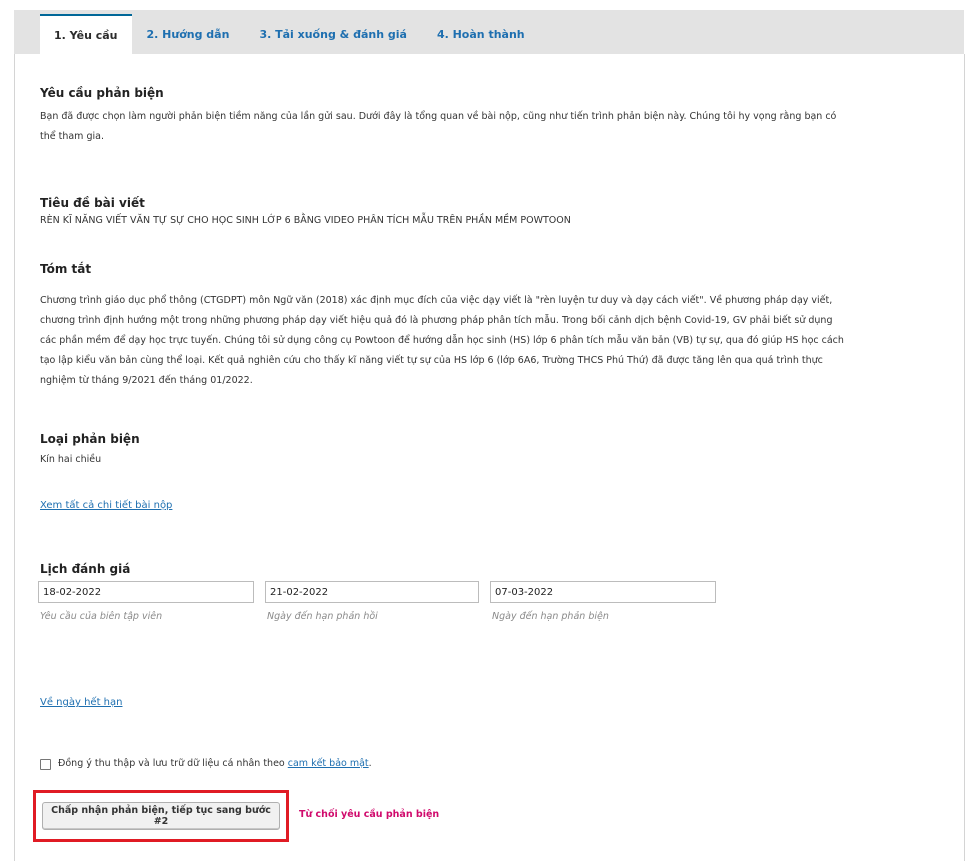 This screenshot has height=861, width=972. Describe the element at coordinates (85, 569) in the screenshot. I see `review-schedule-heading: Lịch đánh giá` at that location.